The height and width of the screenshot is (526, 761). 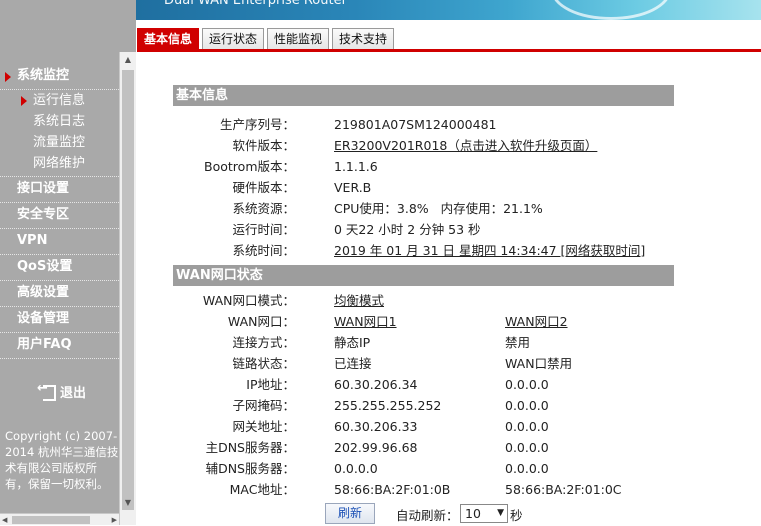 I want to click on logout-icon, so click(x=46, y=391).